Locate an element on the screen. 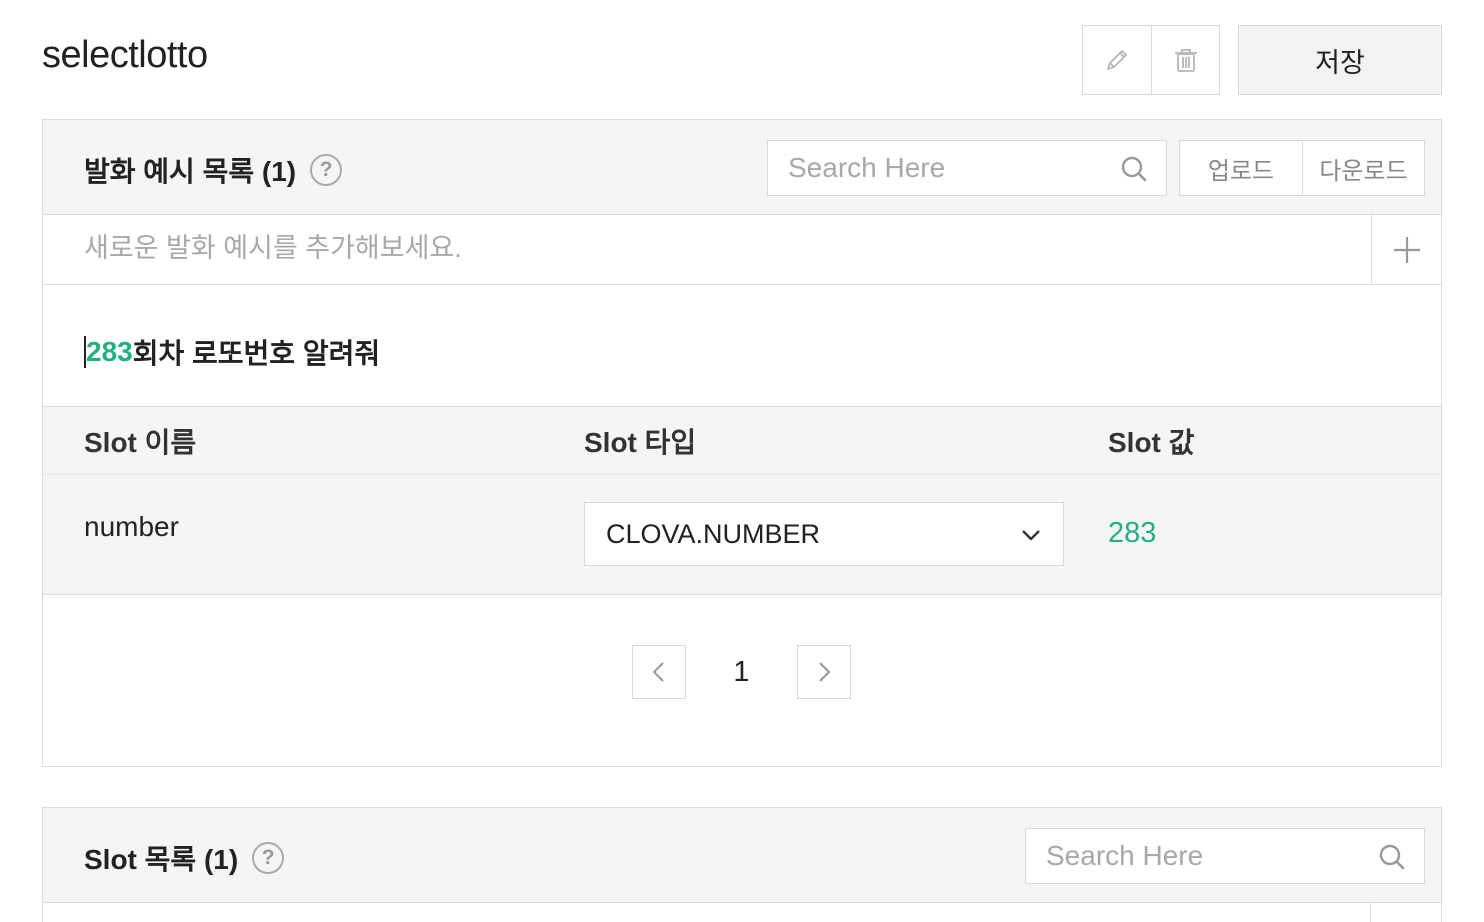  divider is located at coordinates (1370, 912).